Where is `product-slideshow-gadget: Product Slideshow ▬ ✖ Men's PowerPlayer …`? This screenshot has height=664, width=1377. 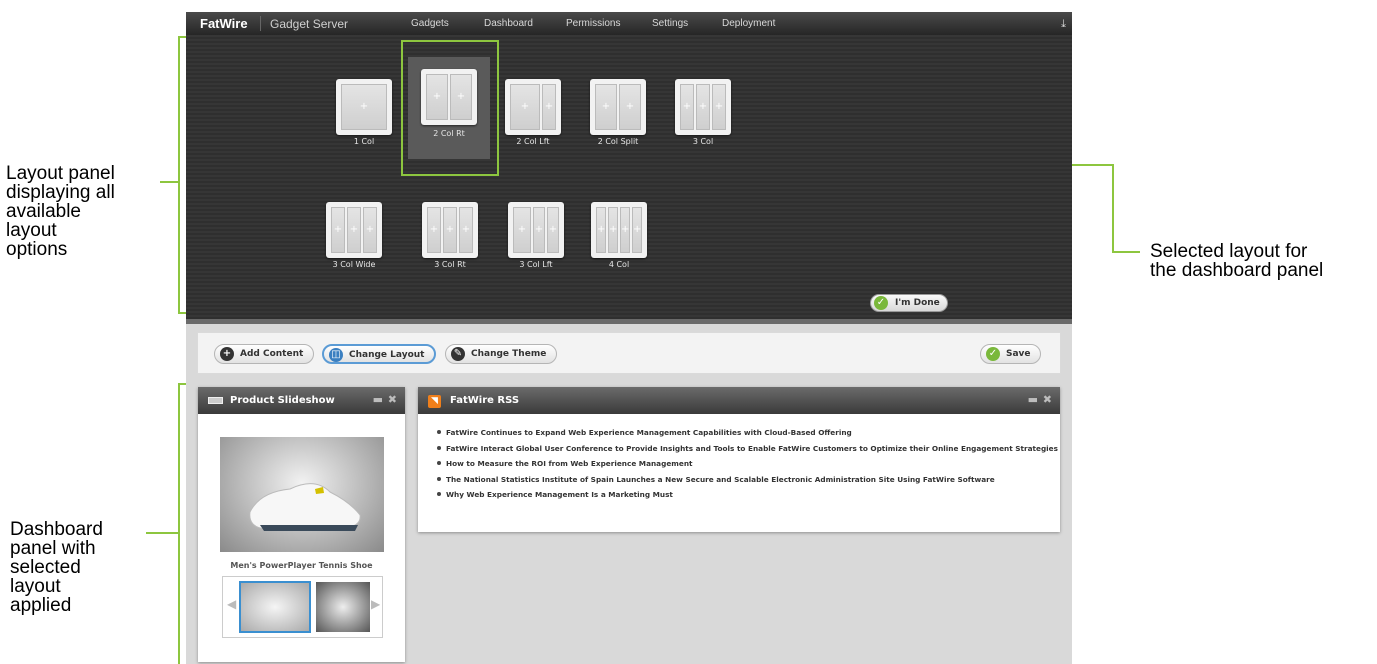
product-slideshow-gadget: Product Slideshow ▬ ✖ Men's PowerPlayer … is located at coordinates (301, 524).